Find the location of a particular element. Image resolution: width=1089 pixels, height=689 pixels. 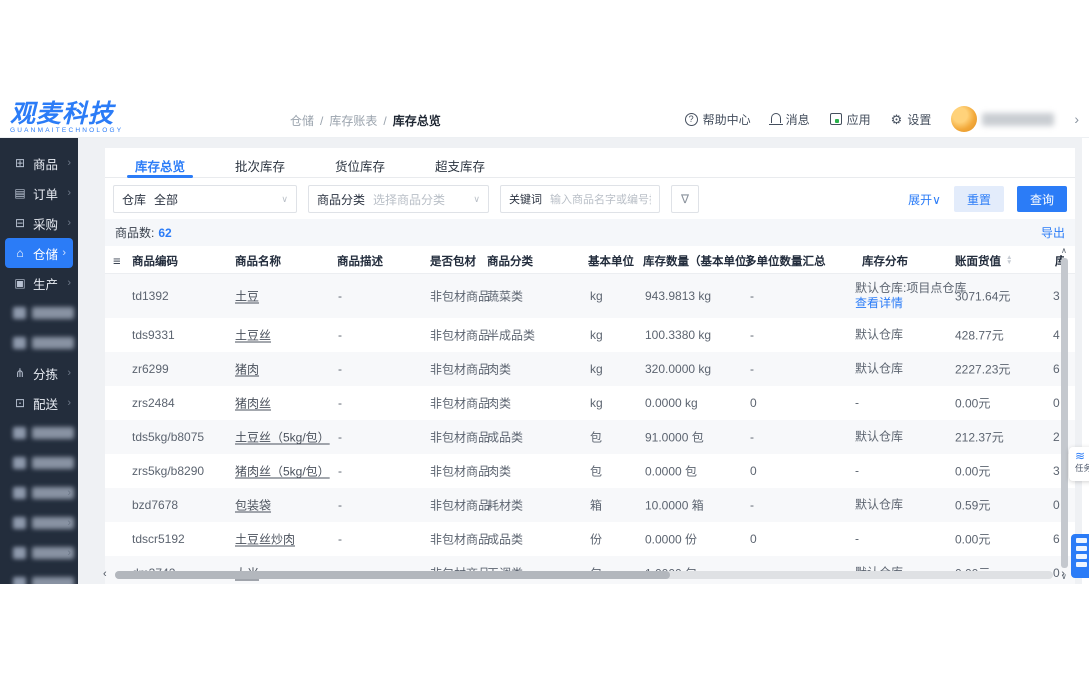

col-header-unit: 基本单位 is located at coordinates (611, 261).